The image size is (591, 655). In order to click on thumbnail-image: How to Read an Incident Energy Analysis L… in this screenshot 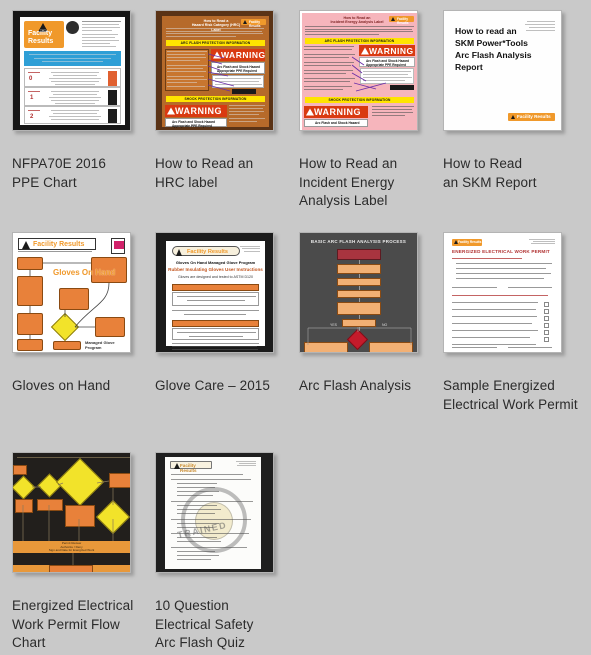, I will do `click(358, 70)`.